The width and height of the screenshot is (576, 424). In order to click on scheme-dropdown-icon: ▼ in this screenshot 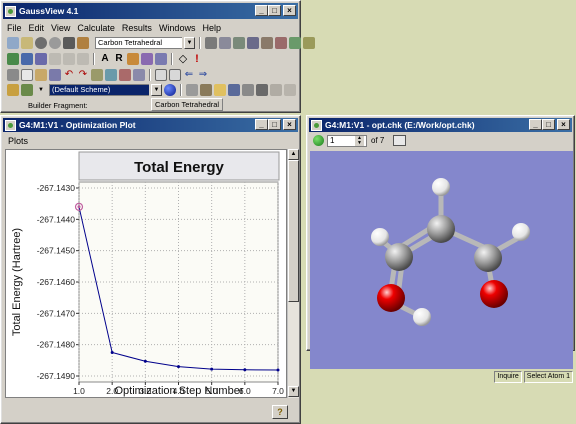, I will do `click(41, 89)`.